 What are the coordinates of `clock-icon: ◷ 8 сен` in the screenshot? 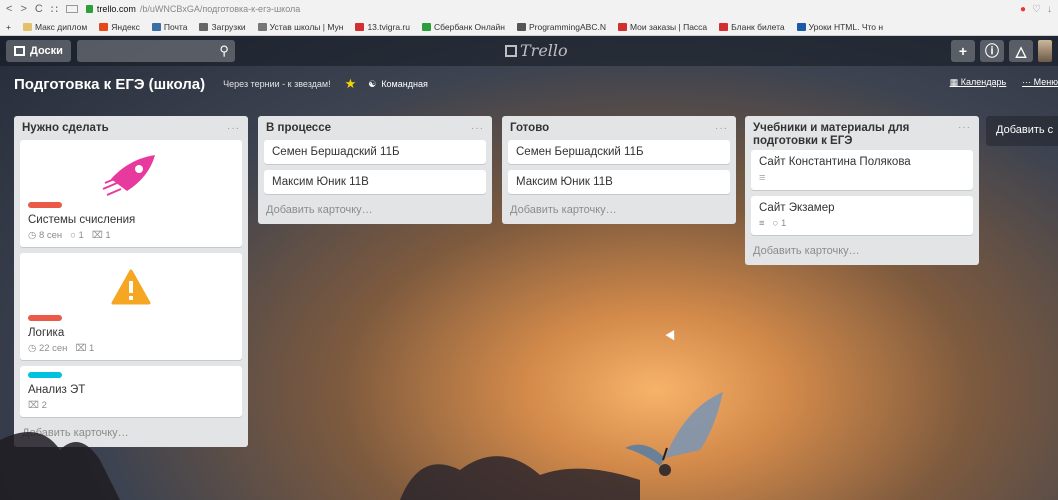 It's located at (45, 235).